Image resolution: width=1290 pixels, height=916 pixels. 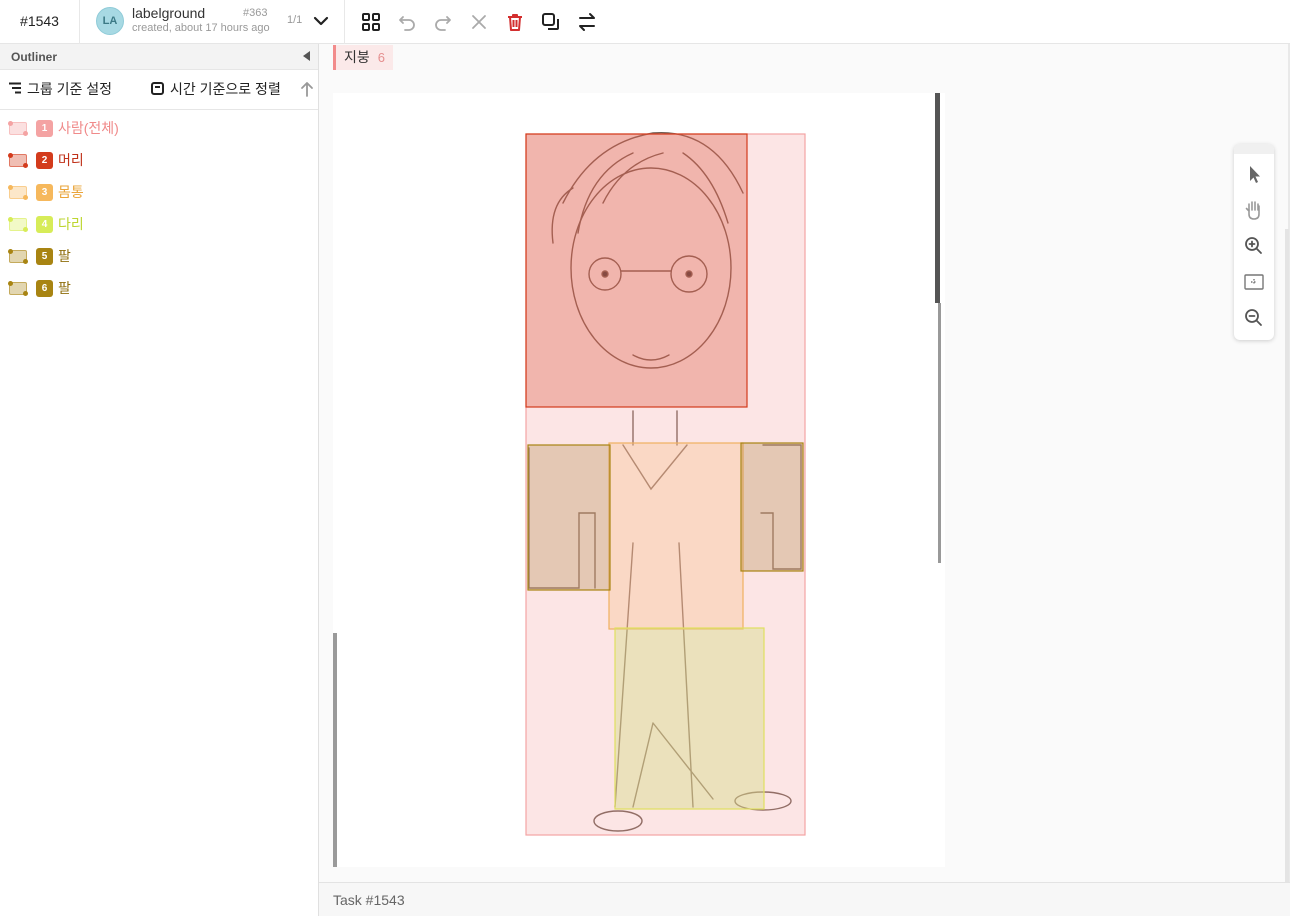 What do you see at coordinates (369, 900) in the screenshot?
I see `footer-task-label: Task #1543` at bounding box center [369, 900].